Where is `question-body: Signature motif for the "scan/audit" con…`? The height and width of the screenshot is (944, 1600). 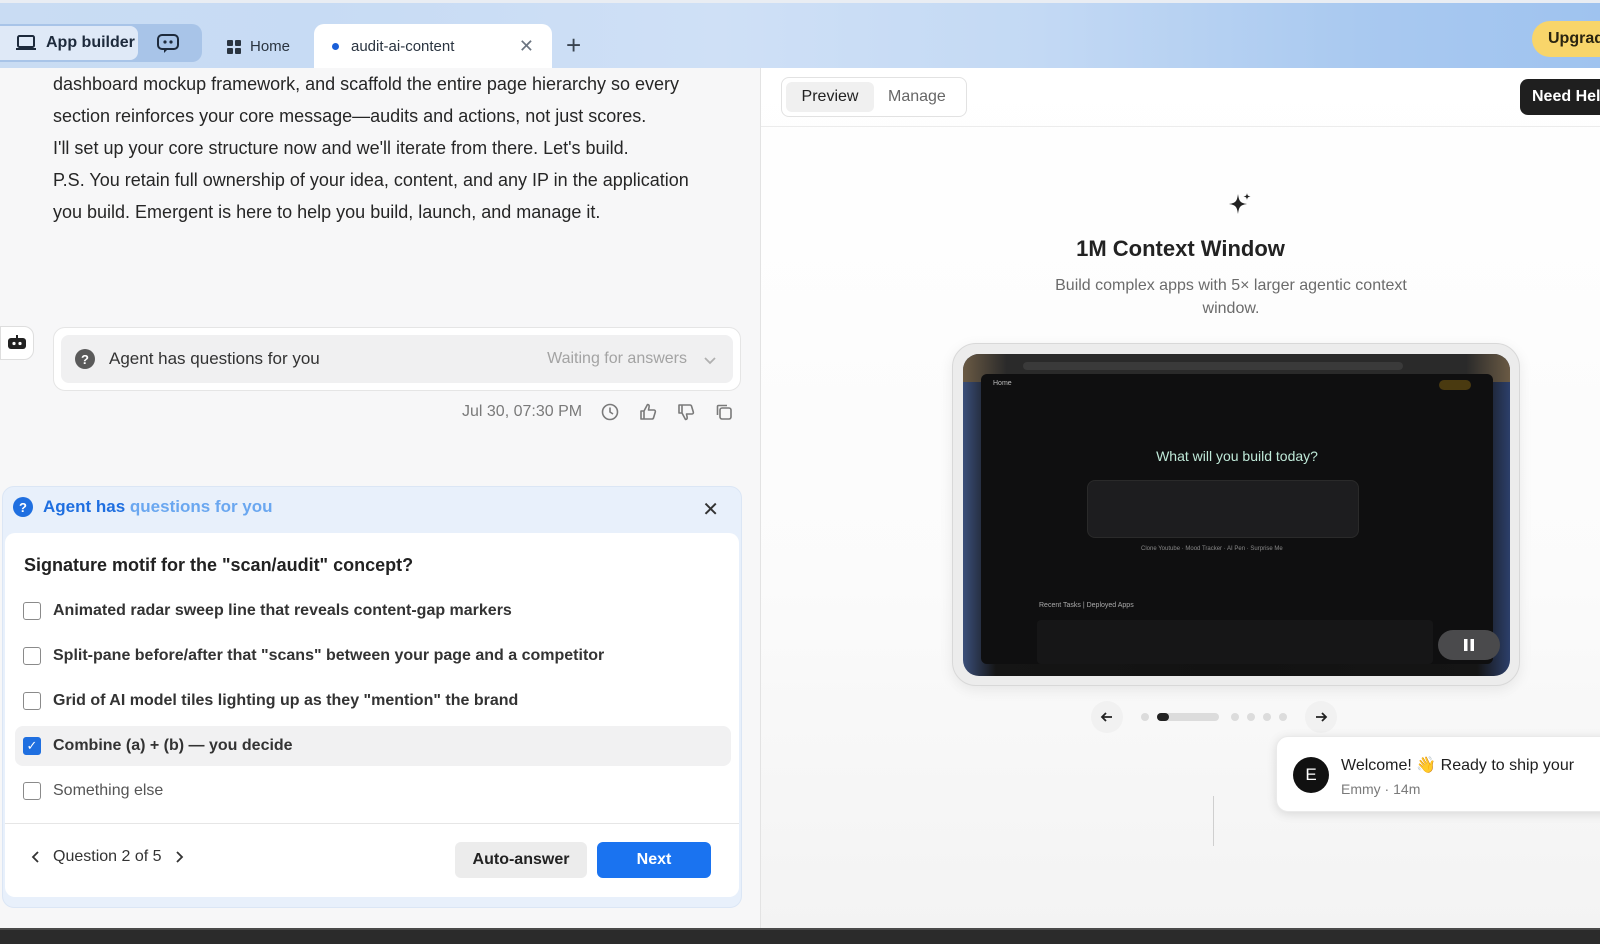
question-body: Signature motif for the "scan/audit" con… is located at coordinates (372, 678).